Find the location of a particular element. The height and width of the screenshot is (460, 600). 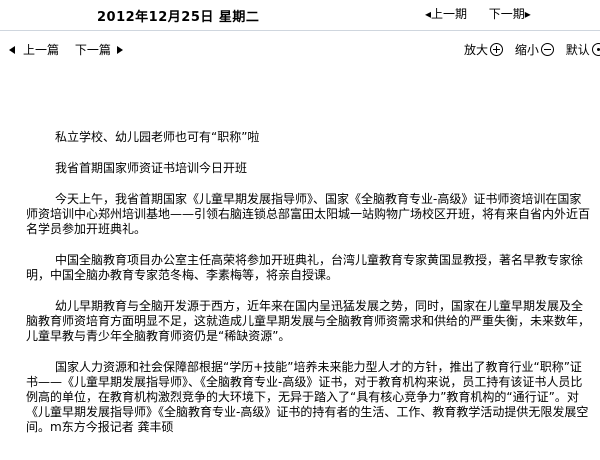

zoom-out-label: 缩小 is located at coordinates (526, 50).